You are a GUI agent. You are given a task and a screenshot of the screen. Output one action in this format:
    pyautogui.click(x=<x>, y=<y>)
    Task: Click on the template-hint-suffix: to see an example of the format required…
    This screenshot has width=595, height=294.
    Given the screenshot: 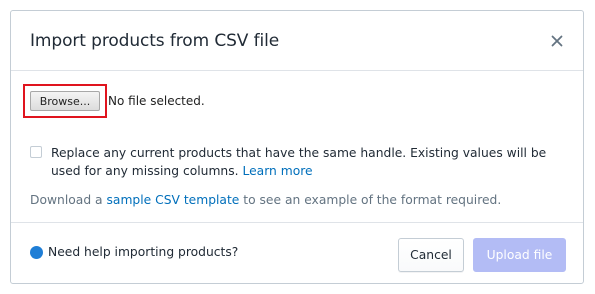 What is the action you would take?
    pyautogui.click(x=372, y=200)
    